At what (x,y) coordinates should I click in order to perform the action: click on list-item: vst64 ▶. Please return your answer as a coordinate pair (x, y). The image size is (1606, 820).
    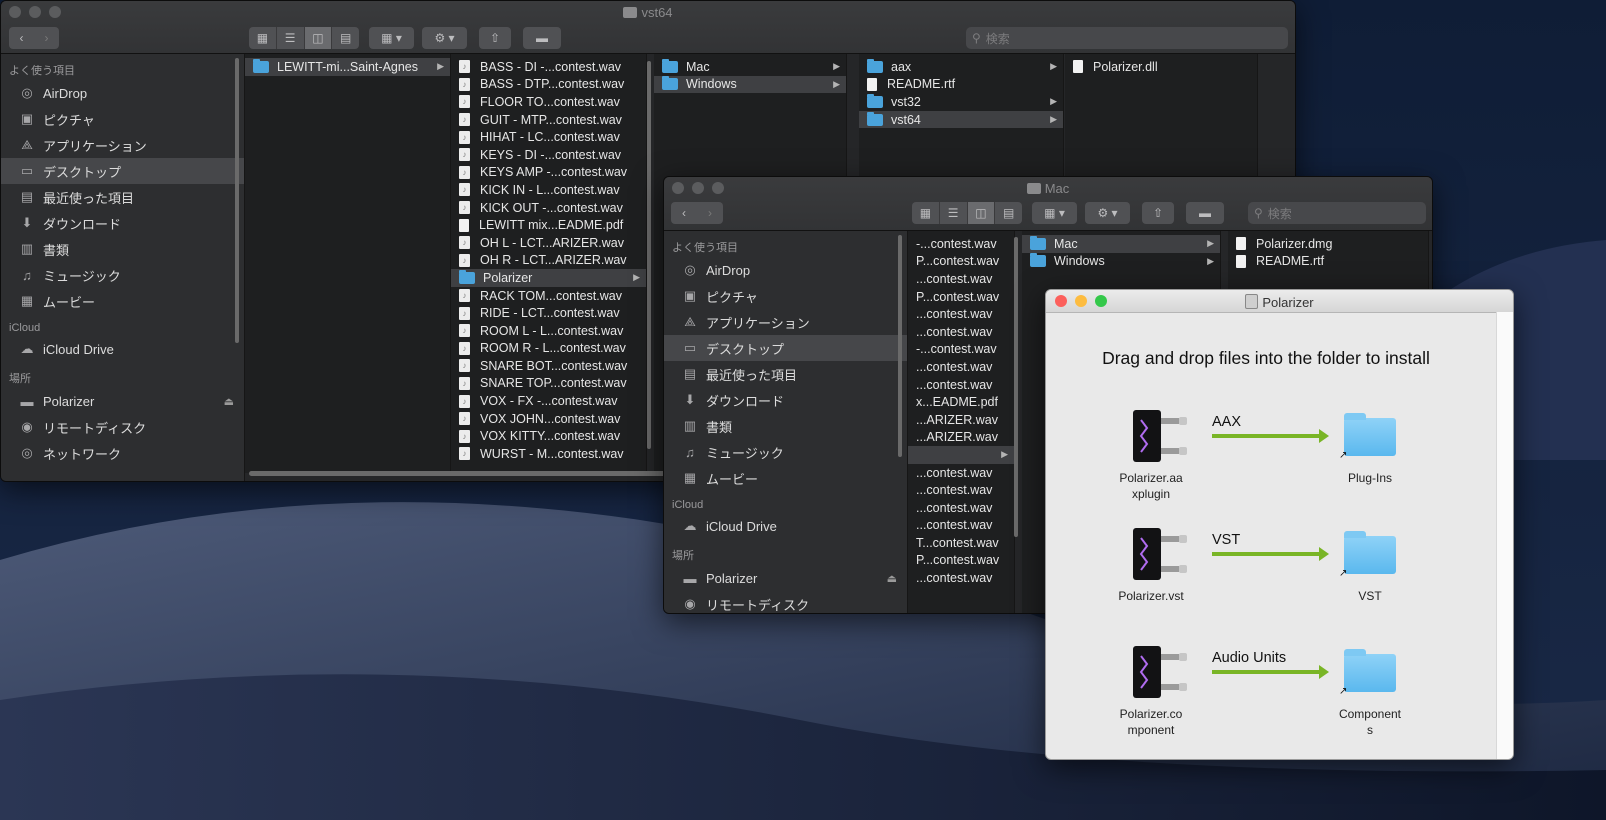
    Looking at the image, I should click on (961, 119).